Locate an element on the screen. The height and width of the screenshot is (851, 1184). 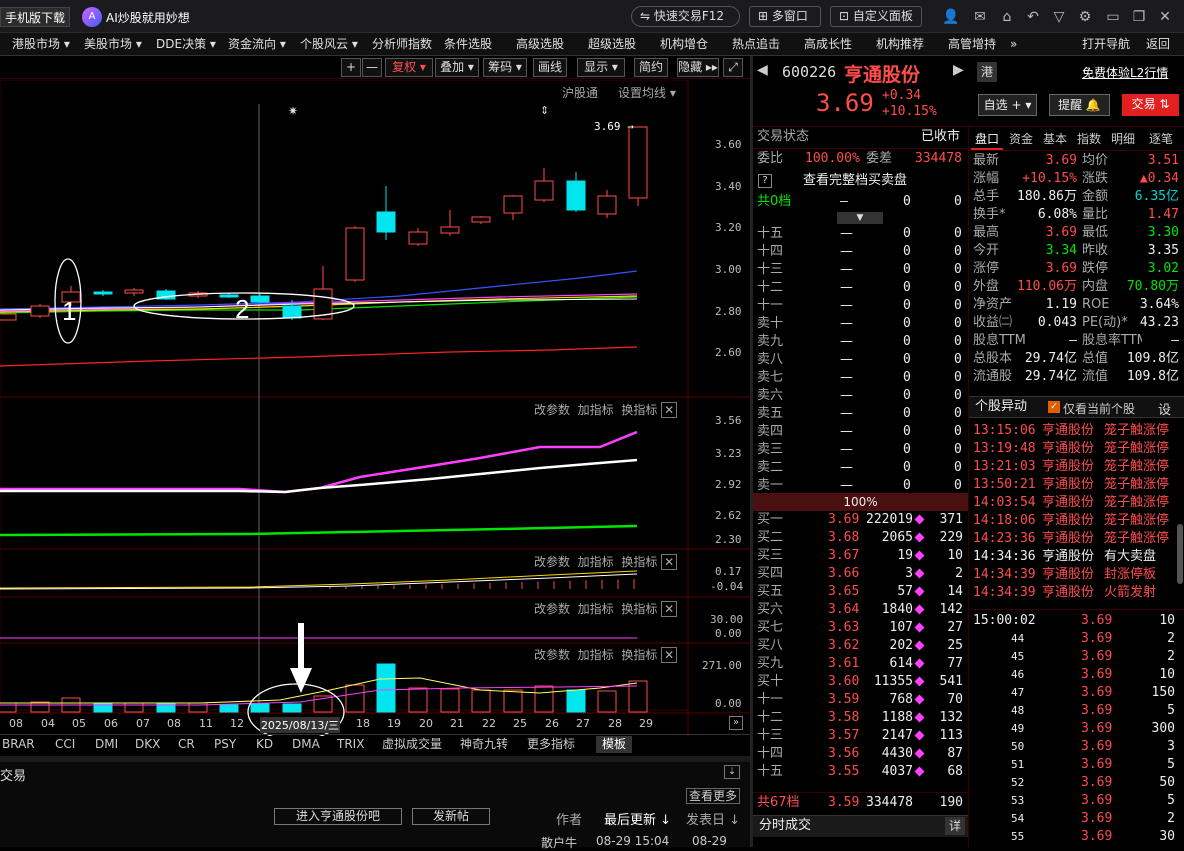
trade-tab: 交易 is located at coordinates (13, 774).